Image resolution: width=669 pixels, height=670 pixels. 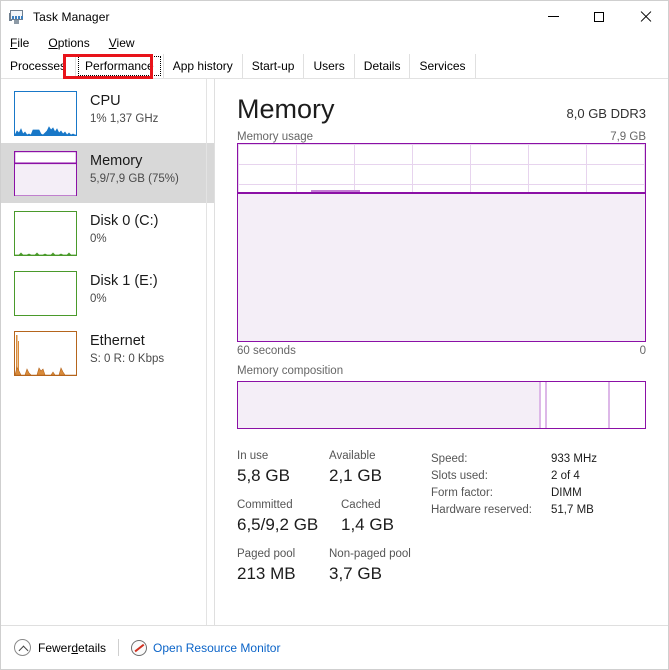 What do you see at coordinates (22, 647) in the screenshot?
I see `chevron-up-icon` at bounding box center [22, 647].